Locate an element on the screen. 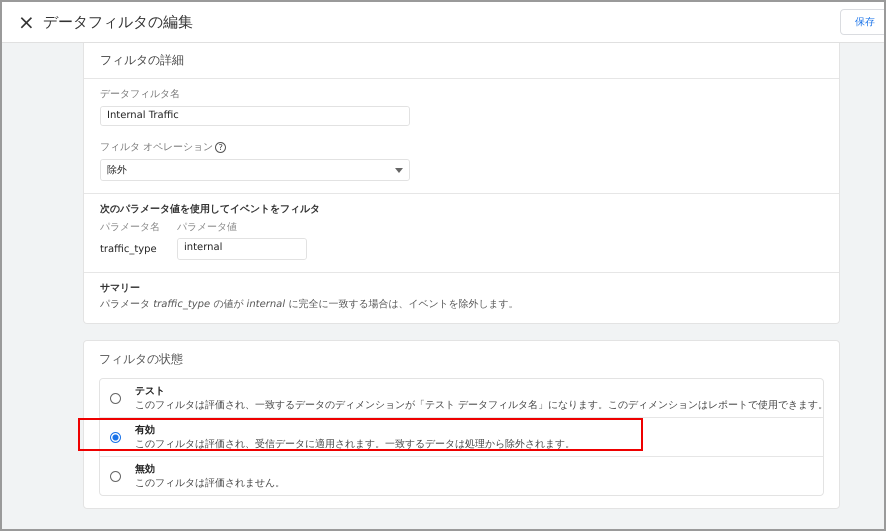 This screenshot has width=886, height=531. name-input-field: Internal Traffic is located at coordinates (255, 116).